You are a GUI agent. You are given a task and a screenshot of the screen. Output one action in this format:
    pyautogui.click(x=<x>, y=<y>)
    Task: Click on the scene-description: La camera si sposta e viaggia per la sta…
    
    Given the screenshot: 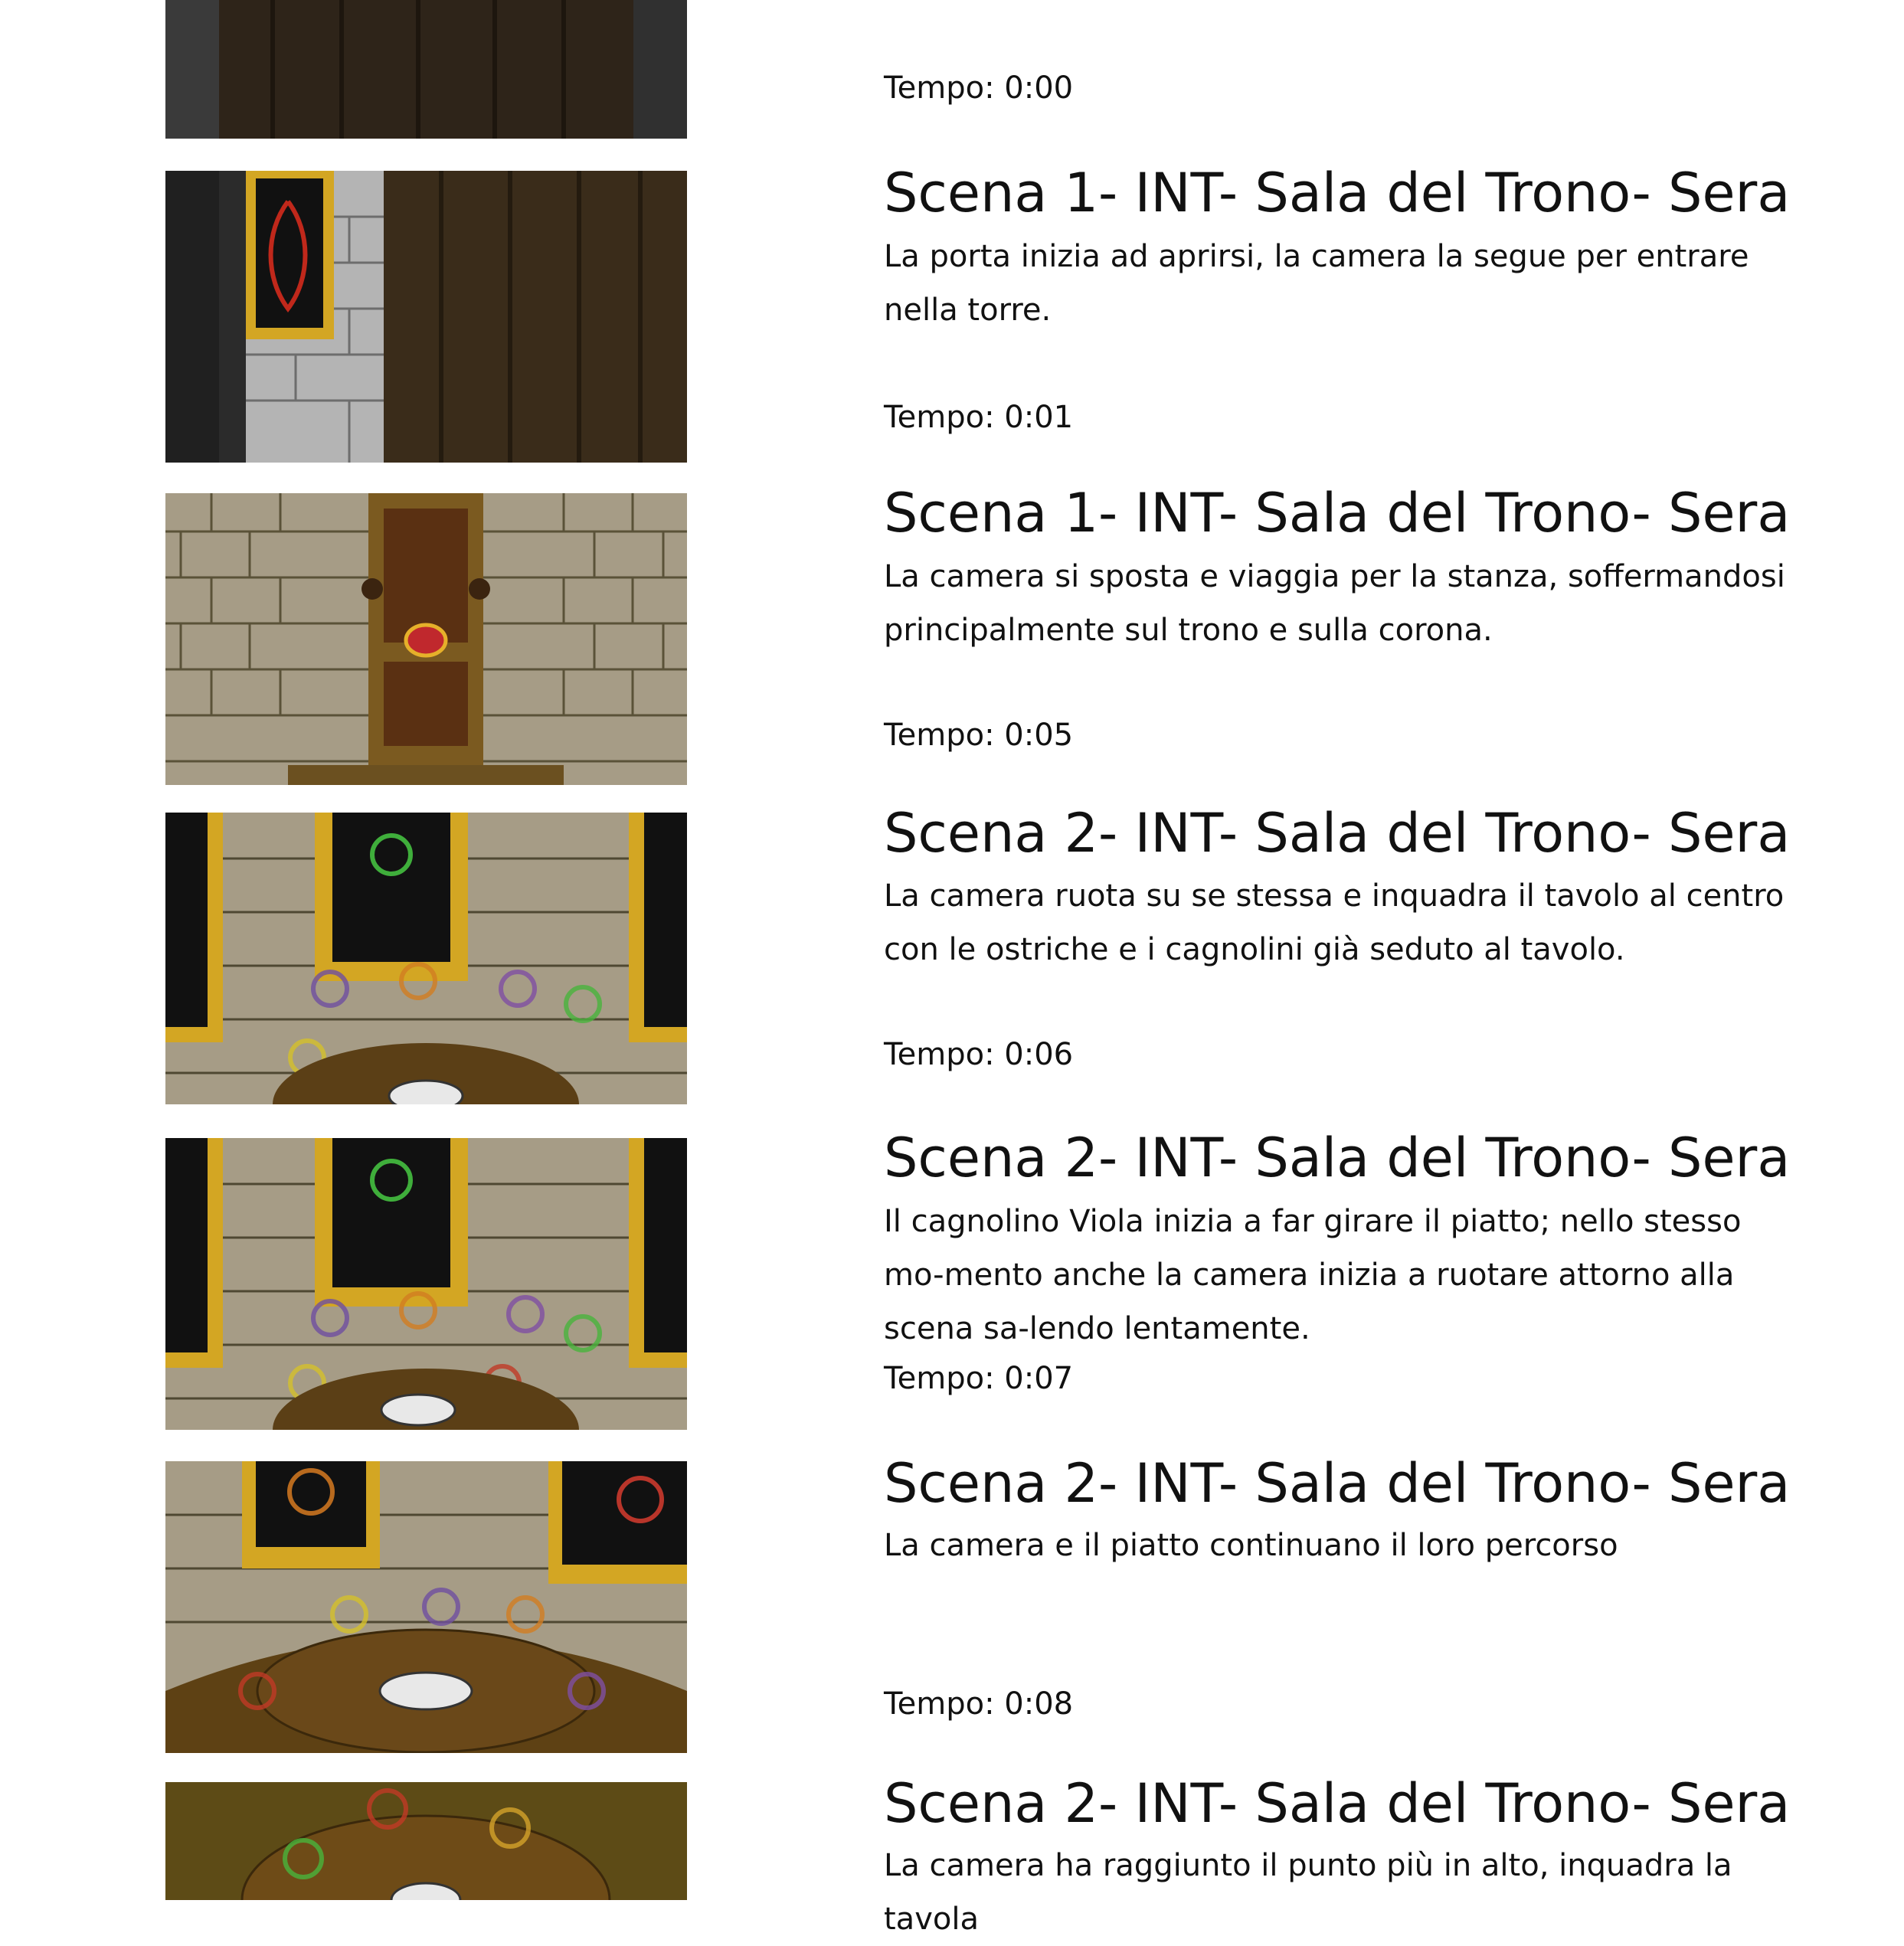 What is the action you would take?
    pyautogui.click(x=1334, y=603)
    